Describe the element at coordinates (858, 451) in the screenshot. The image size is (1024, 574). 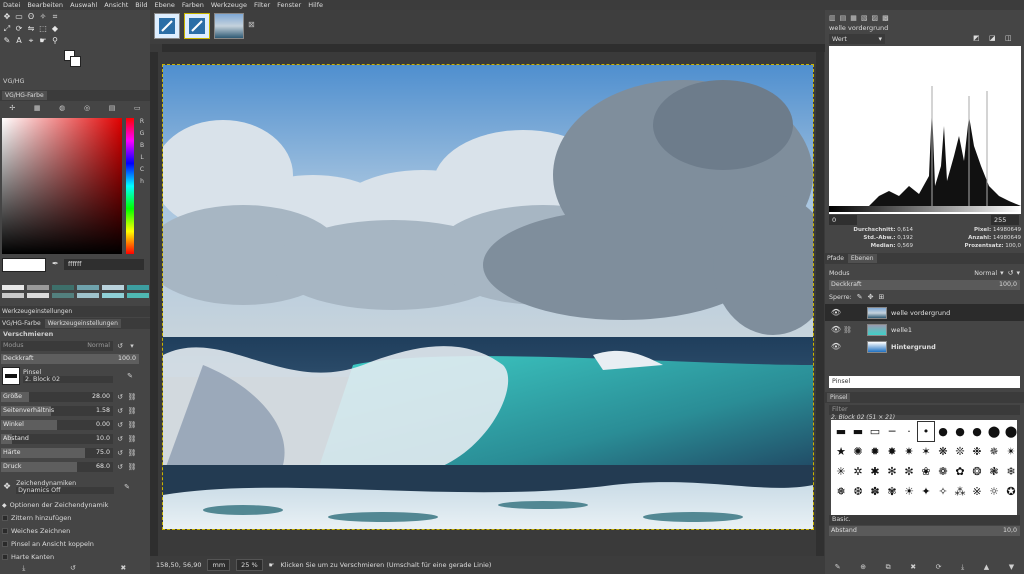
I see `brush-thumbnail: ✺` at that location.